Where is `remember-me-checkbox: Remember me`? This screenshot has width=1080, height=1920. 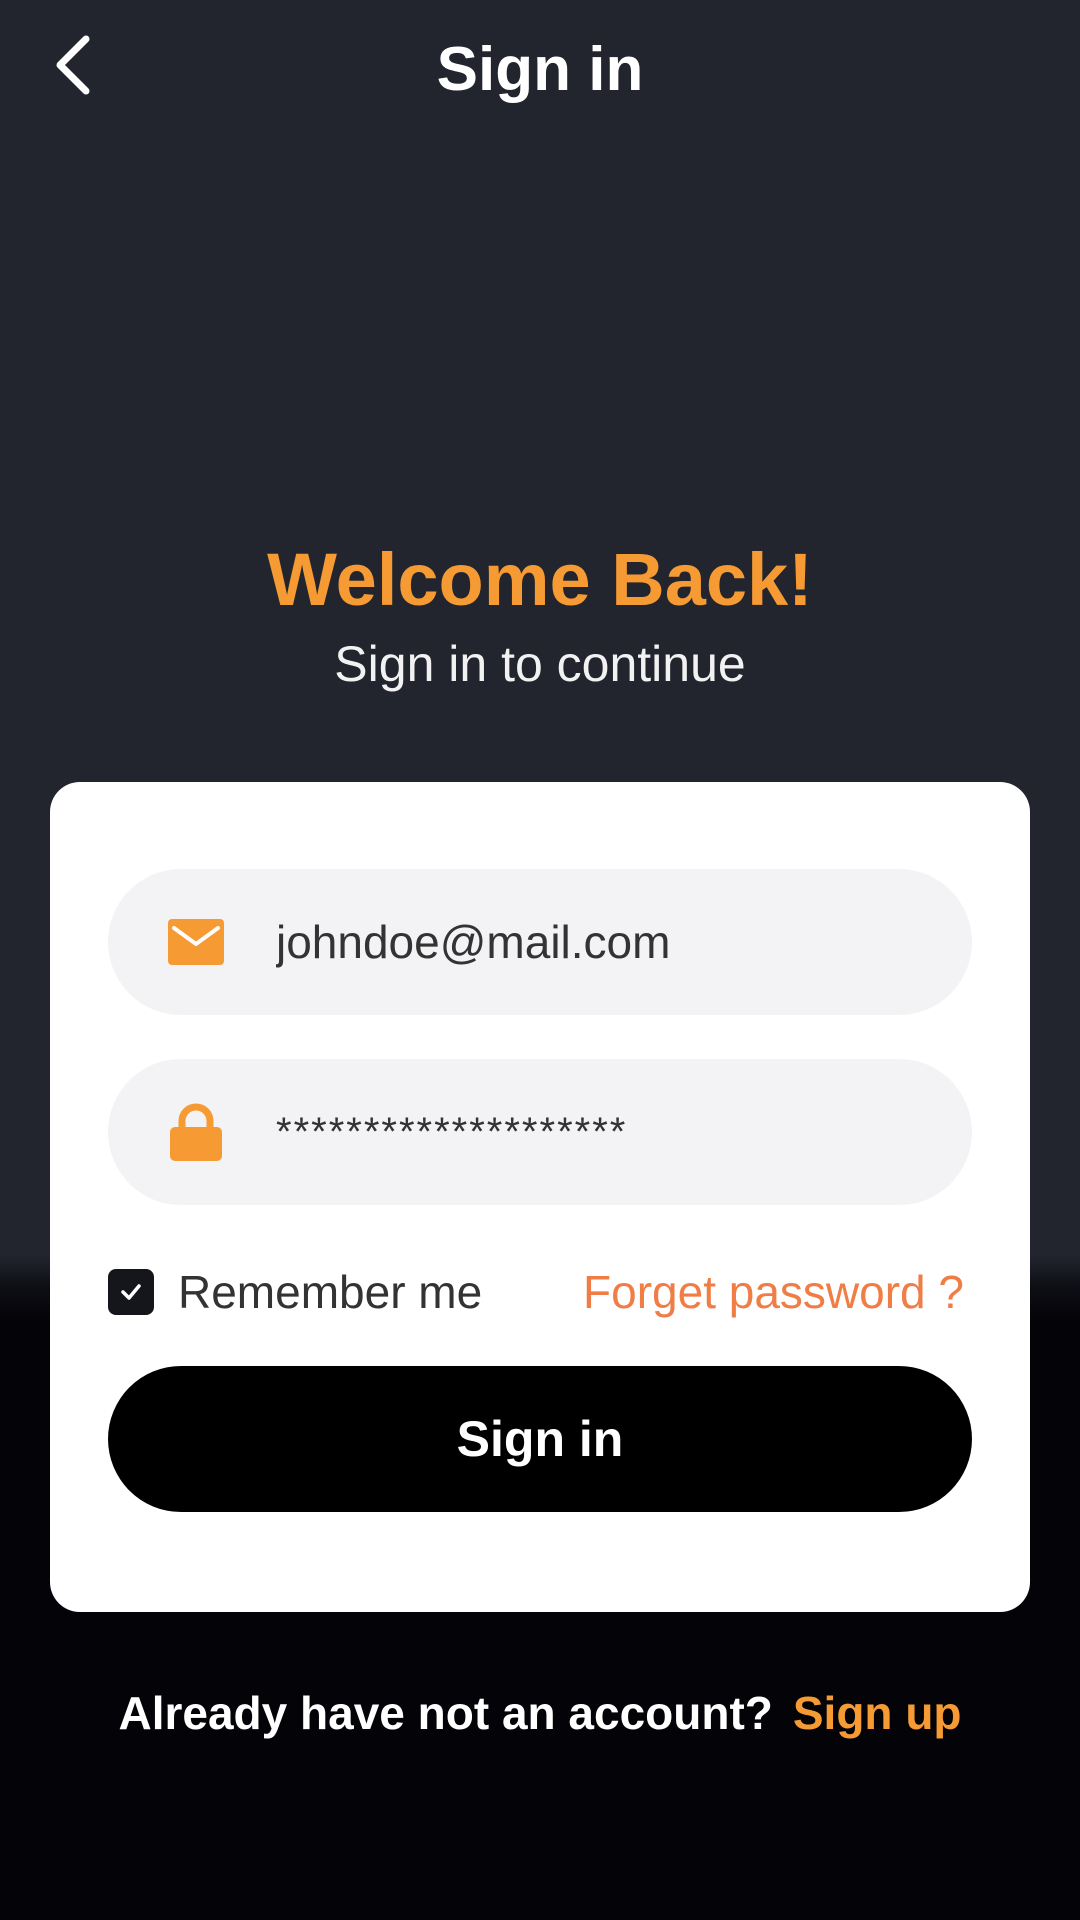
remember-me-checkbox: Remember me is located at coordinates (295, 1292).